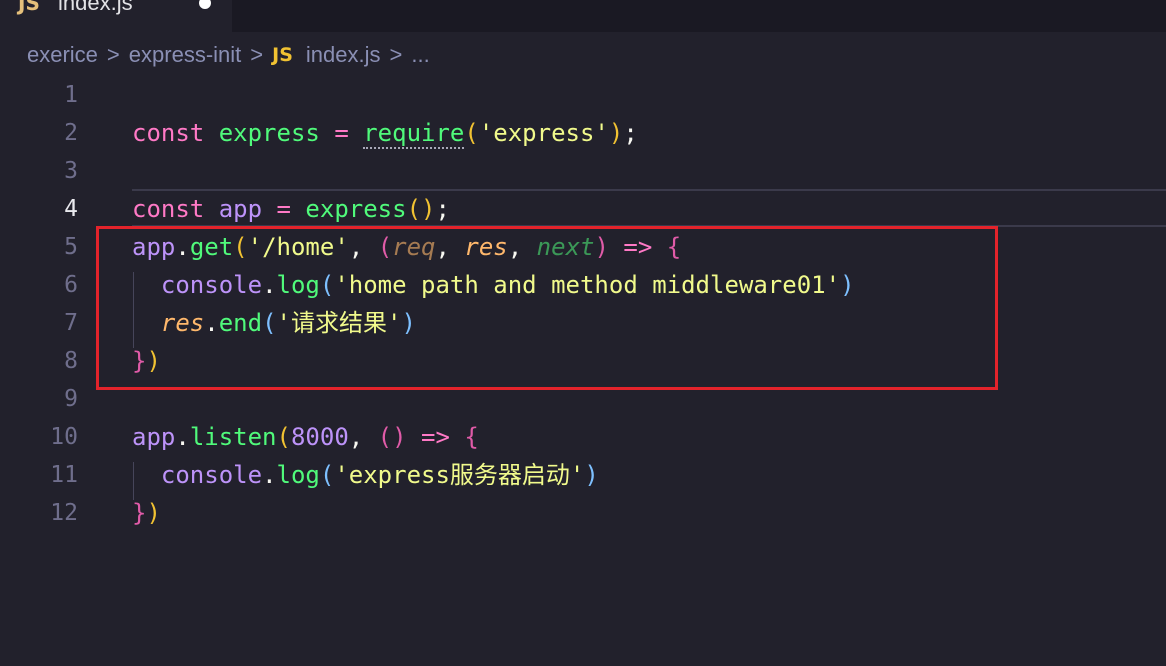 The height and width of the screenshot is (666, 1166). Describe the element at coordinates (471, 437) in the screenshot. I see `code-token: {` at that location.